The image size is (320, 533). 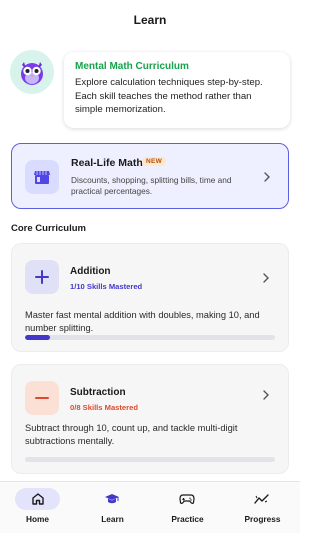 What do you see at coordinates (42, 177) in the screenshot?
I see `storefront-icon` at bounding box center [42, 177].